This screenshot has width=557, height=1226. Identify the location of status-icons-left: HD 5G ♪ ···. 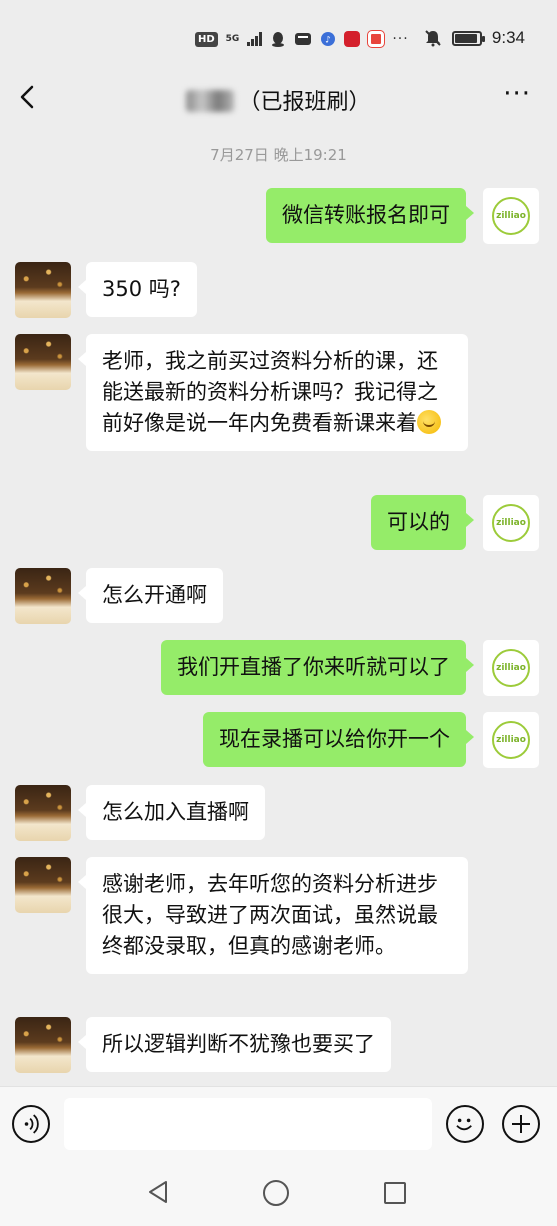
(302, 39).